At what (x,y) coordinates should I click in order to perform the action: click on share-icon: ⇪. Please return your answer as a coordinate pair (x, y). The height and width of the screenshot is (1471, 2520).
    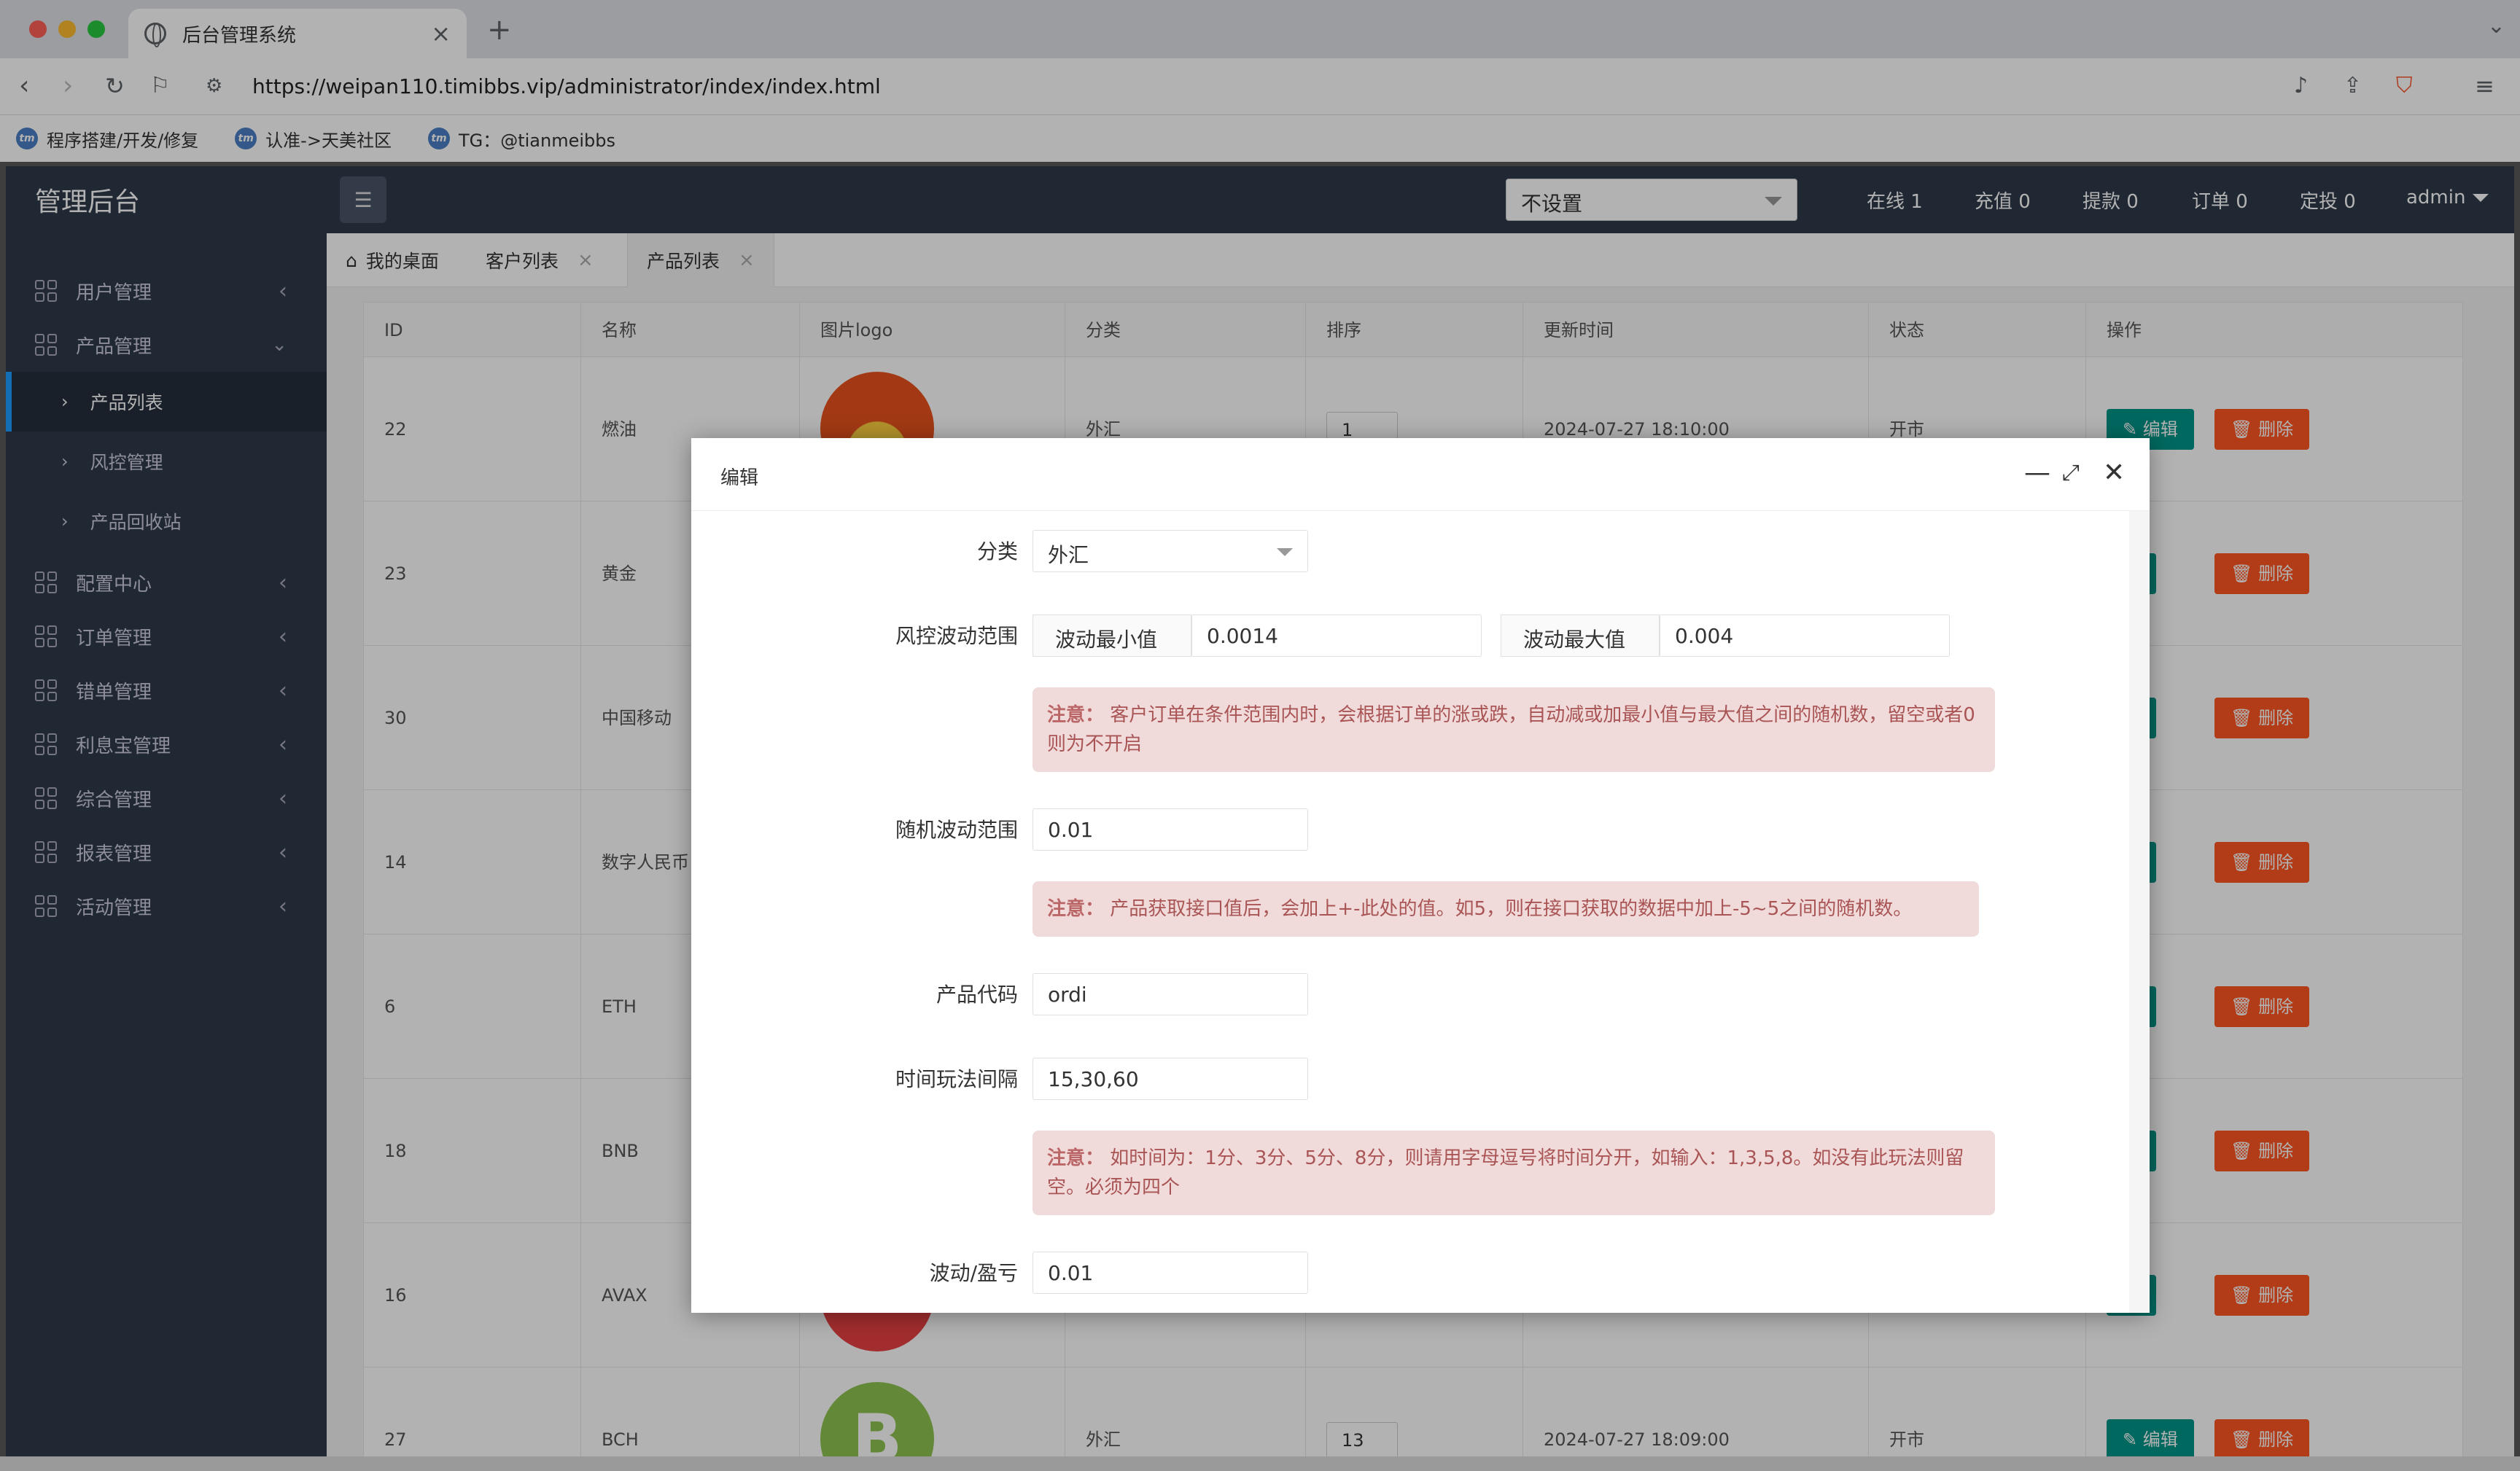
    Looking at the image, I should click on (2353, 86).